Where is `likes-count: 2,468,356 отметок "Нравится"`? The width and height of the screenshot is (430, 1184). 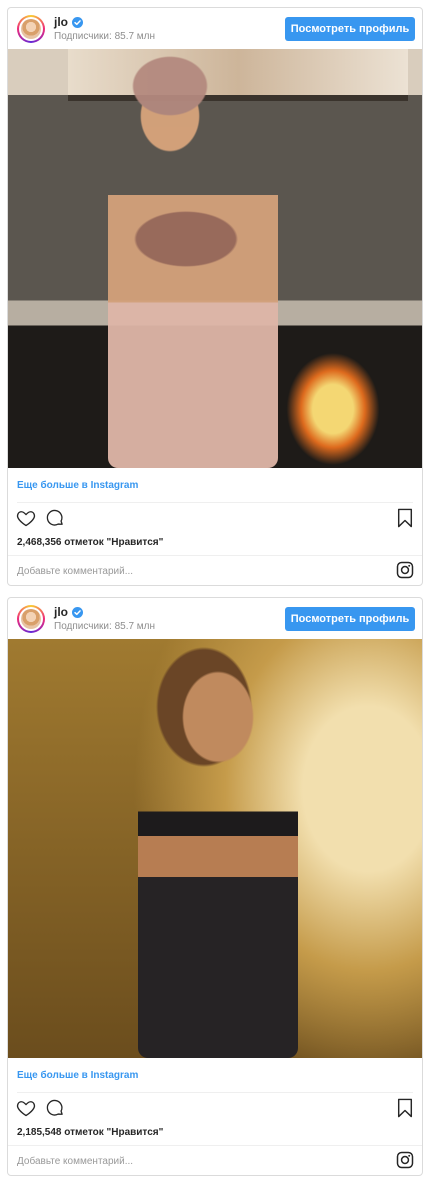 likes-count: 2,468,356 отметок "Нравится" is located at coordinates (90, 542).